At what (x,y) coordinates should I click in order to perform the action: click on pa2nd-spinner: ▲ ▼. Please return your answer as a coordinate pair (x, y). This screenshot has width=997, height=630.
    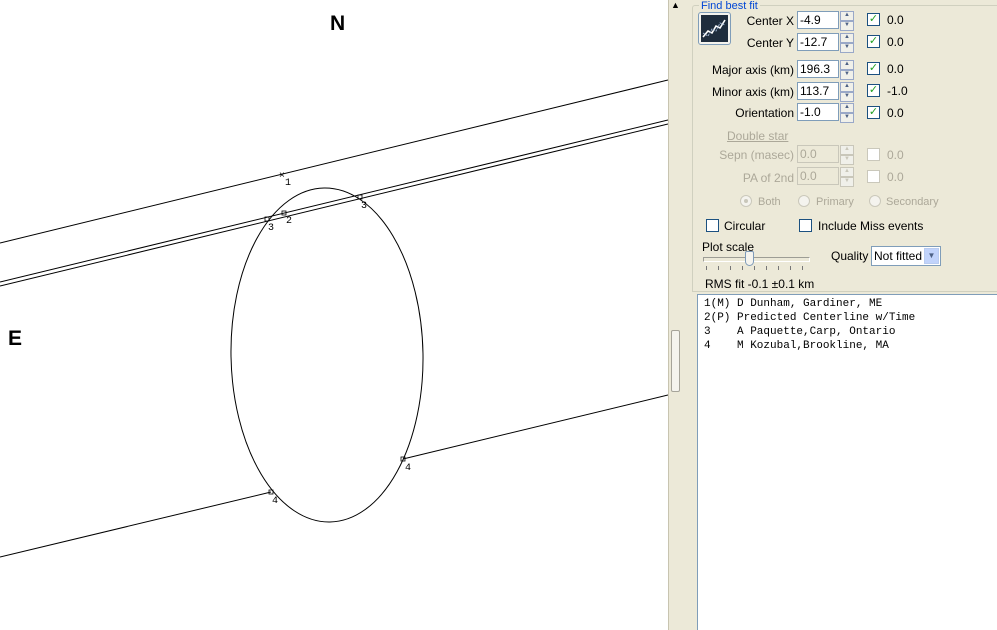
    Looking at the image, I should click on (847, 177).